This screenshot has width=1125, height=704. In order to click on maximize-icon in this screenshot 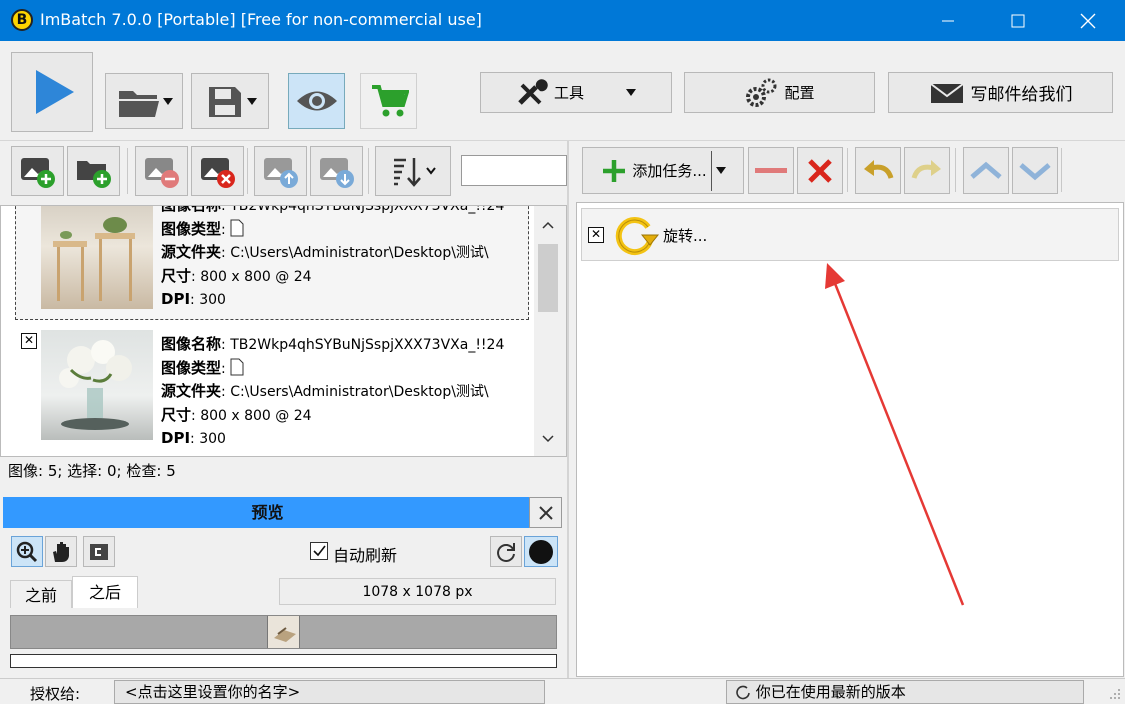, I will do `click(1018, 20)`.